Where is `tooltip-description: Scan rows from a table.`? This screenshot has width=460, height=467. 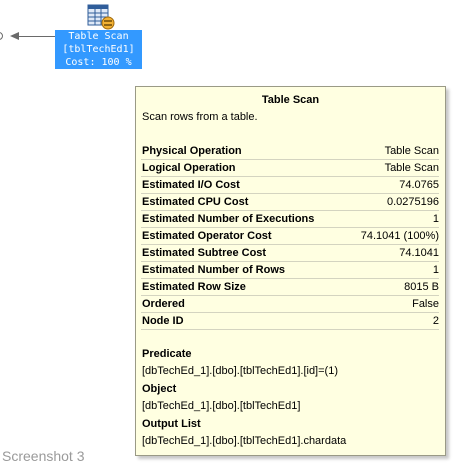
tooltip-description: Scan rows from a table. is located at coordinates (200, 117).